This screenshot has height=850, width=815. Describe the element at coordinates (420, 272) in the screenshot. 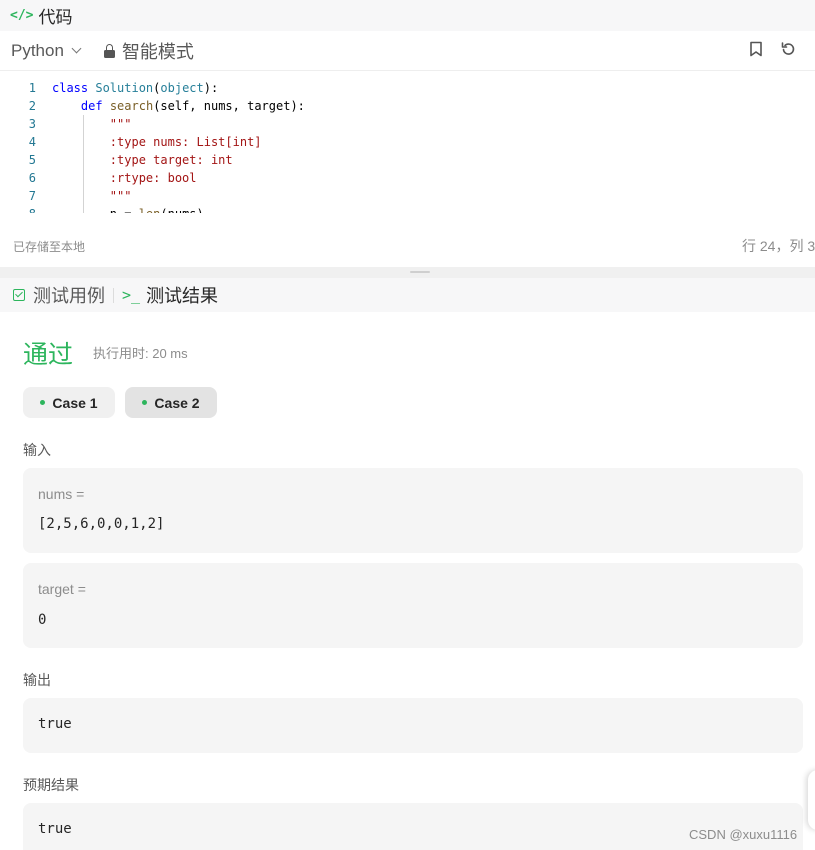

I see `resize-handle` at that location.